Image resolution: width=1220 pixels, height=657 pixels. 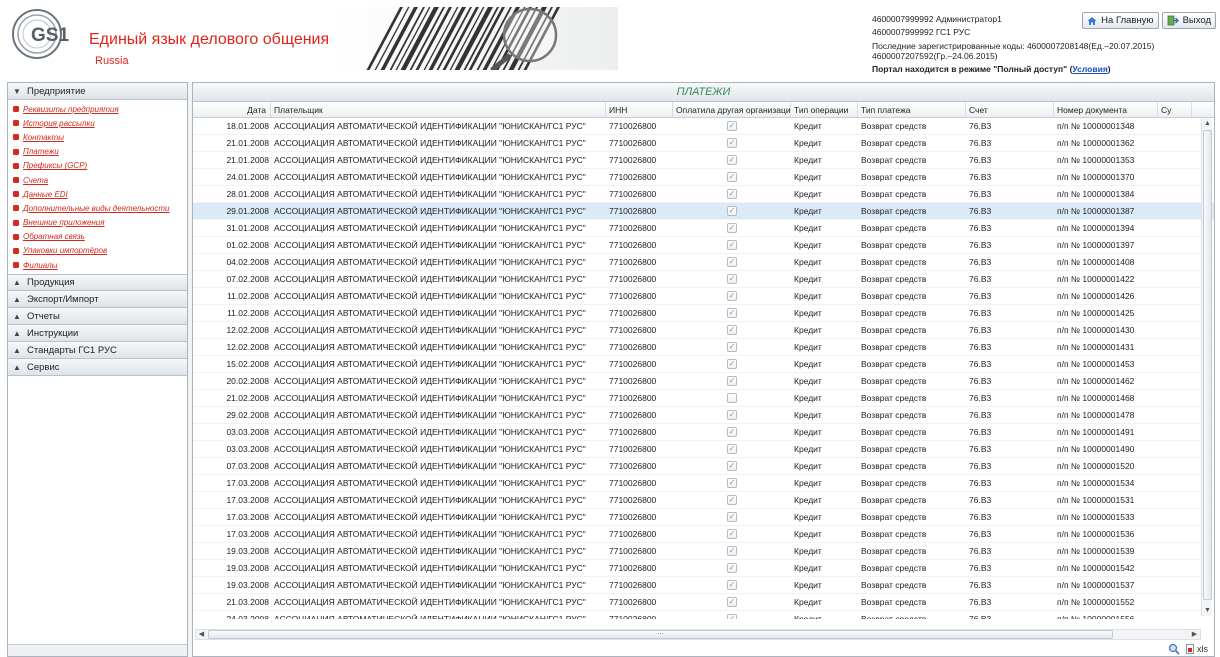 I want to click on exit-button: Выход, so click(x=1188, y=20).